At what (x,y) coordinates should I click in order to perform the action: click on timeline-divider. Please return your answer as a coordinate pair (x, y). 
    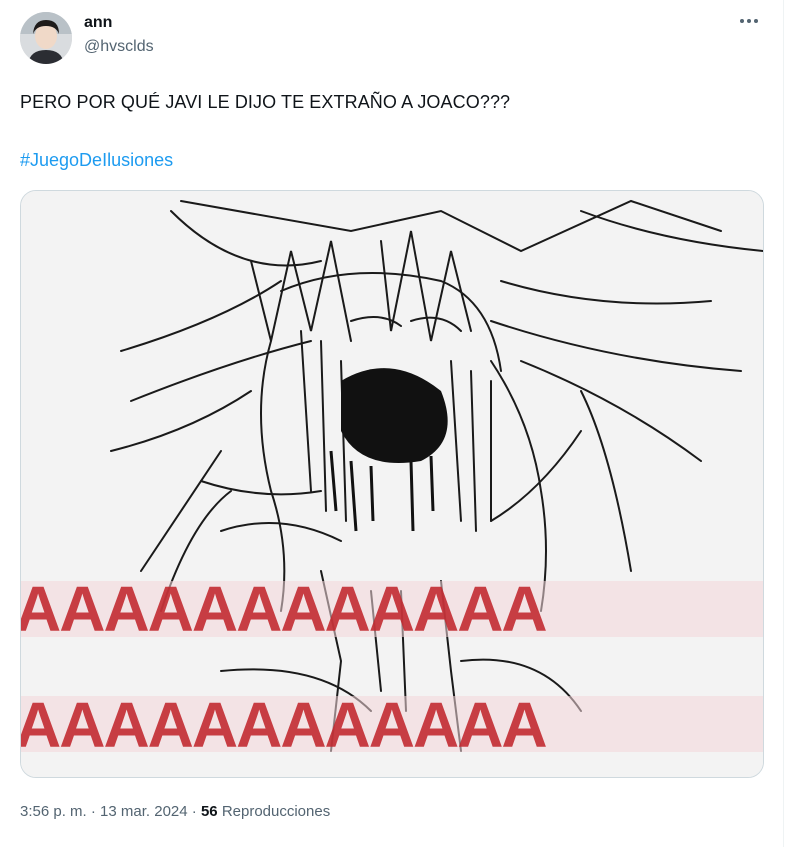
    Looking at the image, I should click on (783, 423).